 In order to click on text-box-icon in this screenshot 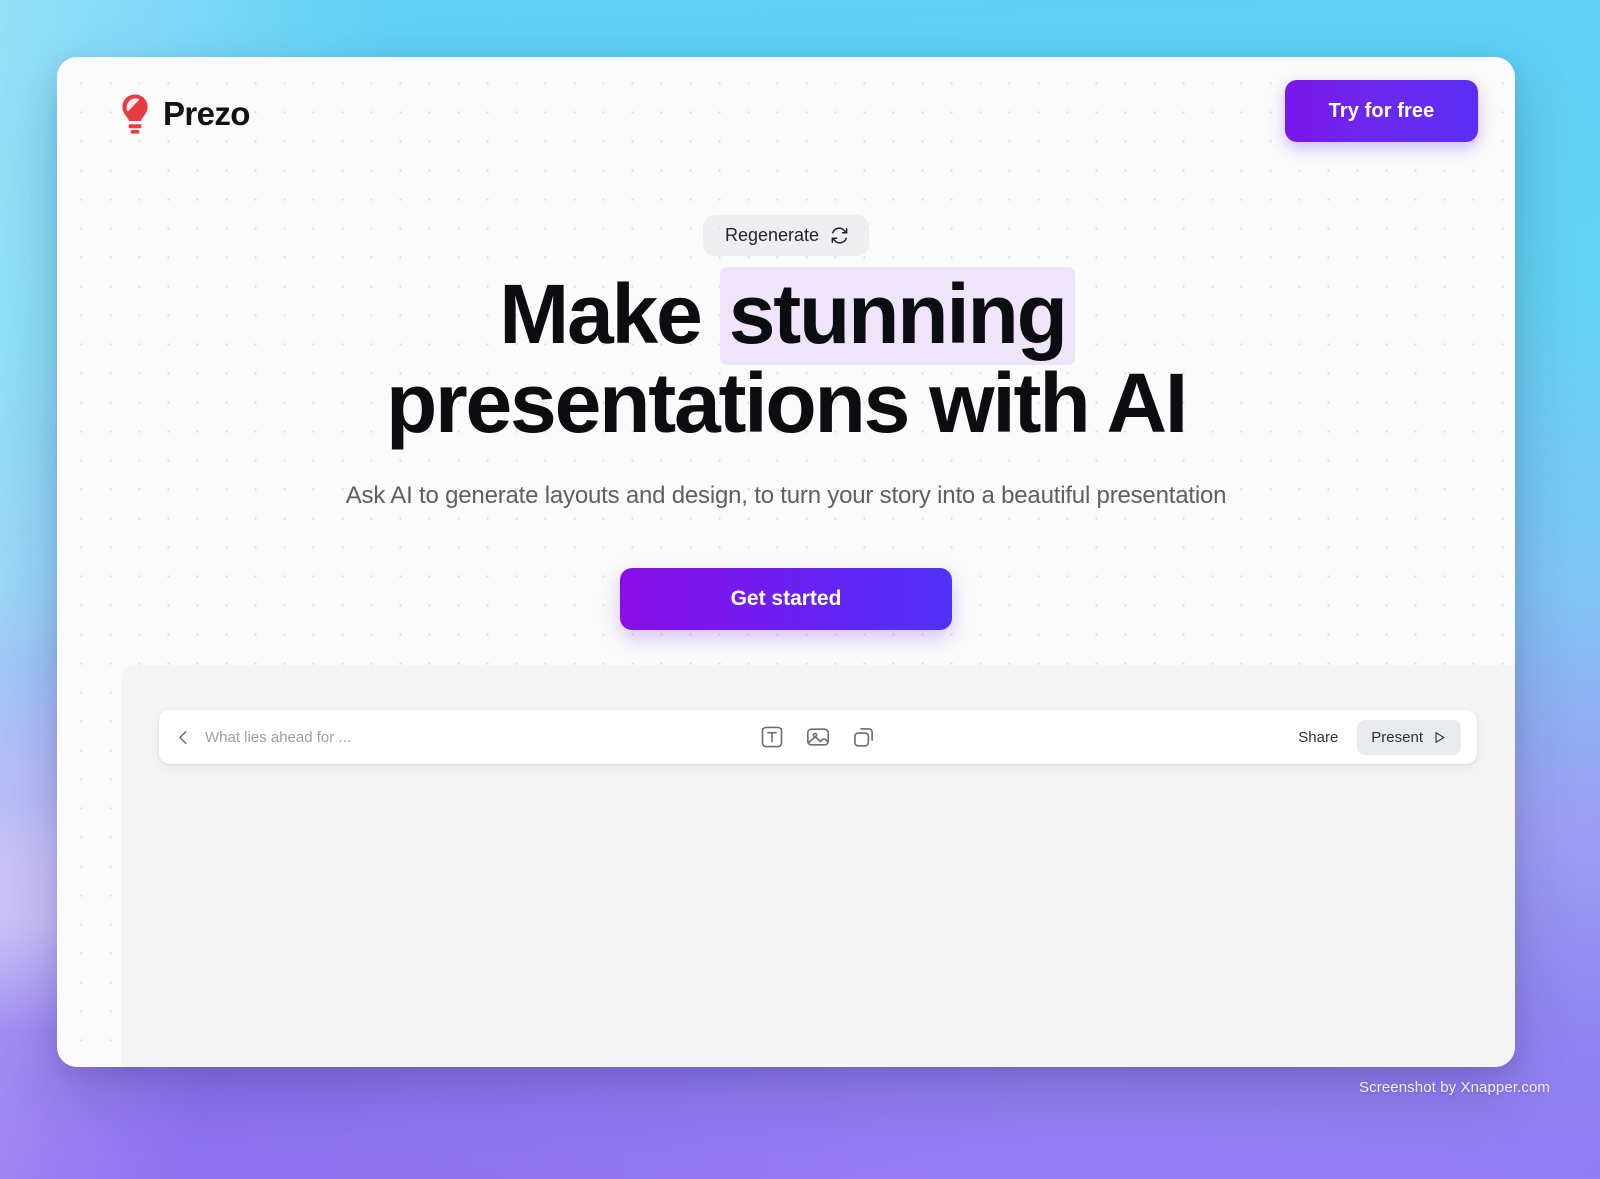, I will do `click(772, 737)`.